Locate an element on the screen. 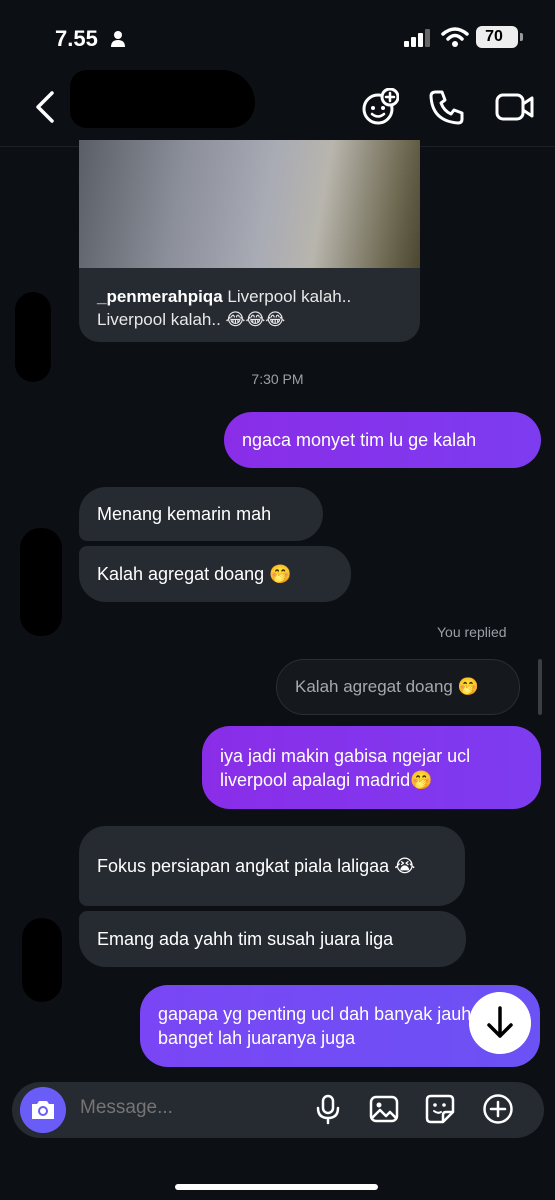 The image size is (555, 1200). signal-icon is located at coordinates (417, 38).